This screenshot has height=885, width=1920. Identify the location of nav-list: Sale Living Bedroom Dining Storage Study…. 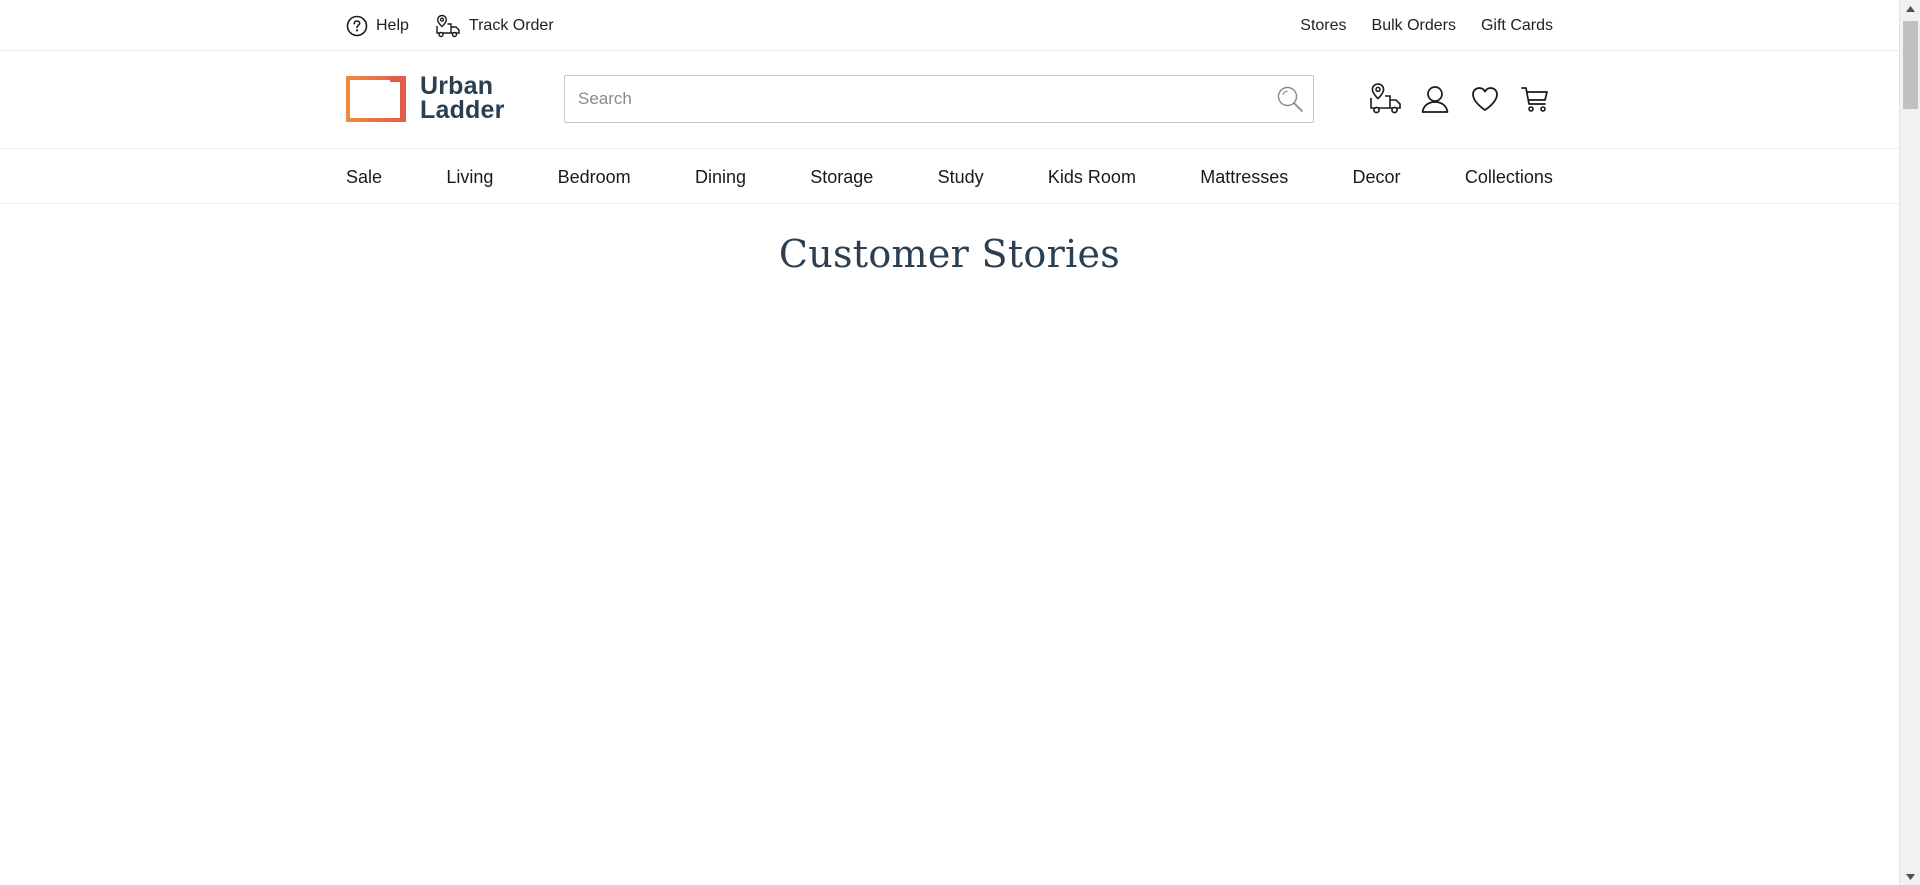
(949, 177).